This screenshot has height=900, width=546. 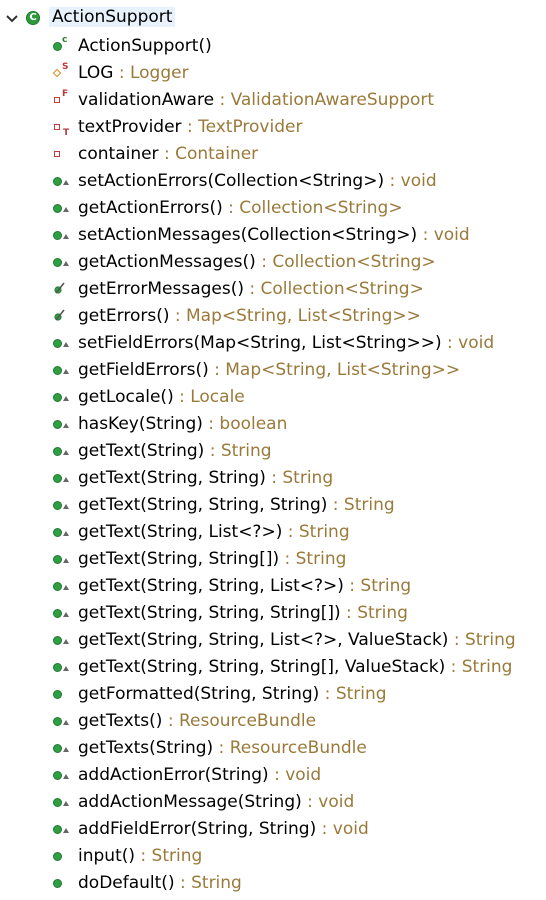 What do you see at coordinates (273, 694) in the screenshot?
I see `tree-node-member: getFormatted(String, String) : String` at bounding box center [273, 694].